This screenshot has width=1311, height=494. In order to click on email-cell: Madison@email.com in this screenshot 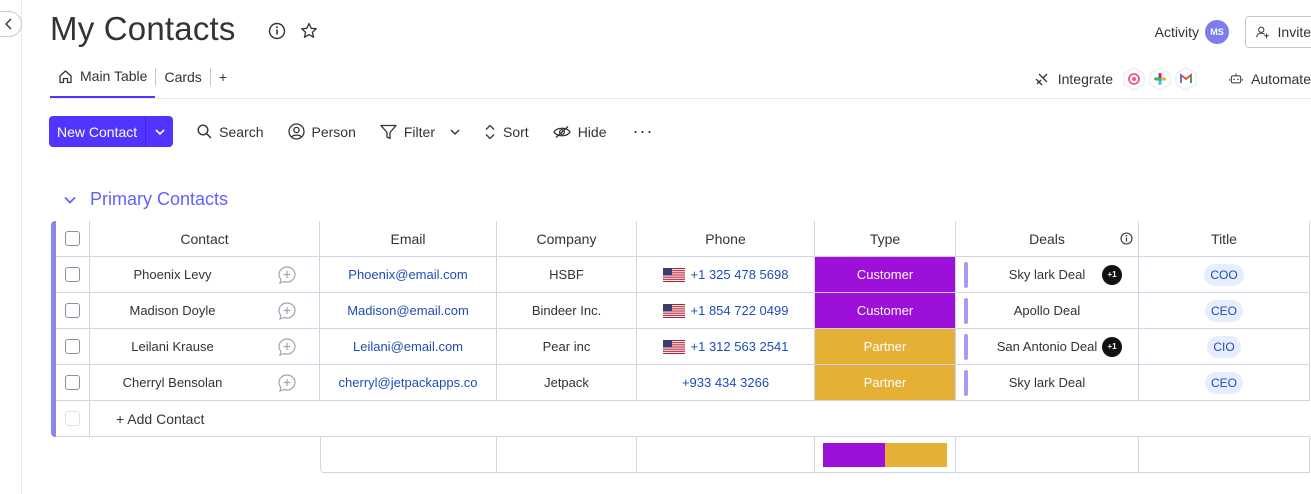, I will do `click(408, 311)`.